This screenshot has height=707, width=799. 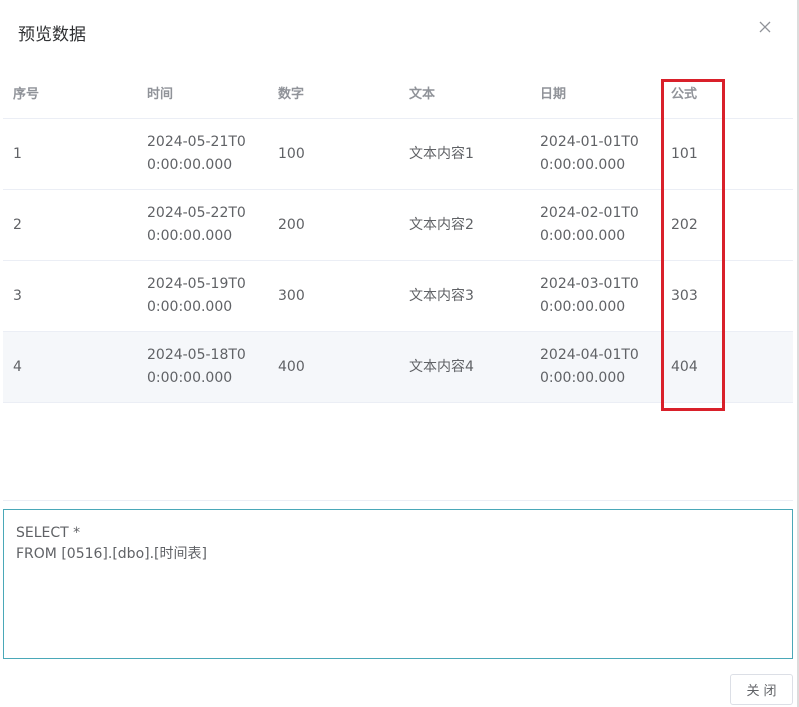 What do you see at coordinates (441, 224) in the screenshot?
I see `table-cell-text: 文本内容2` at bounding box center [441, 224].